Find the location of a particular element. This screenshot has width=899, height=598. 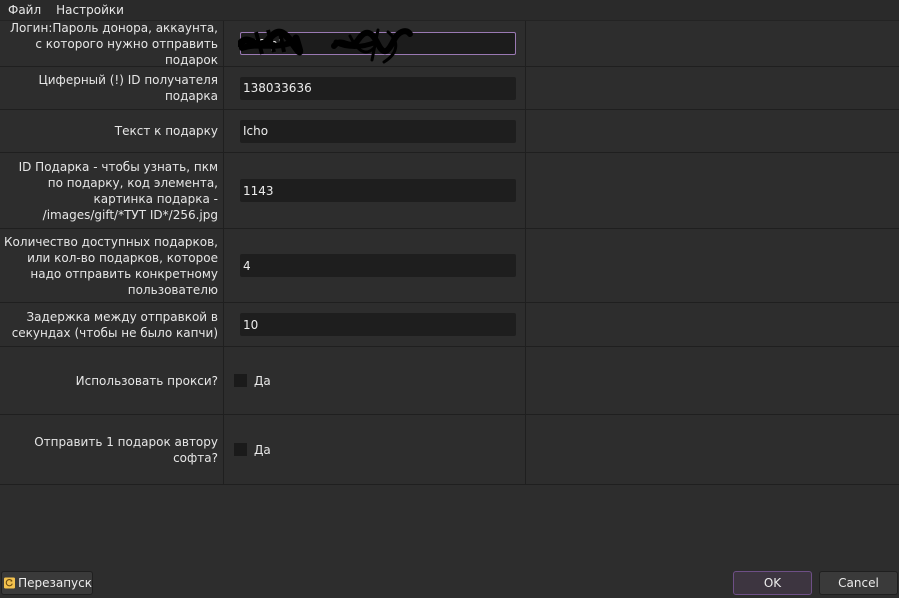

menu-settings: Настройки is located at coordinates (89, 10).